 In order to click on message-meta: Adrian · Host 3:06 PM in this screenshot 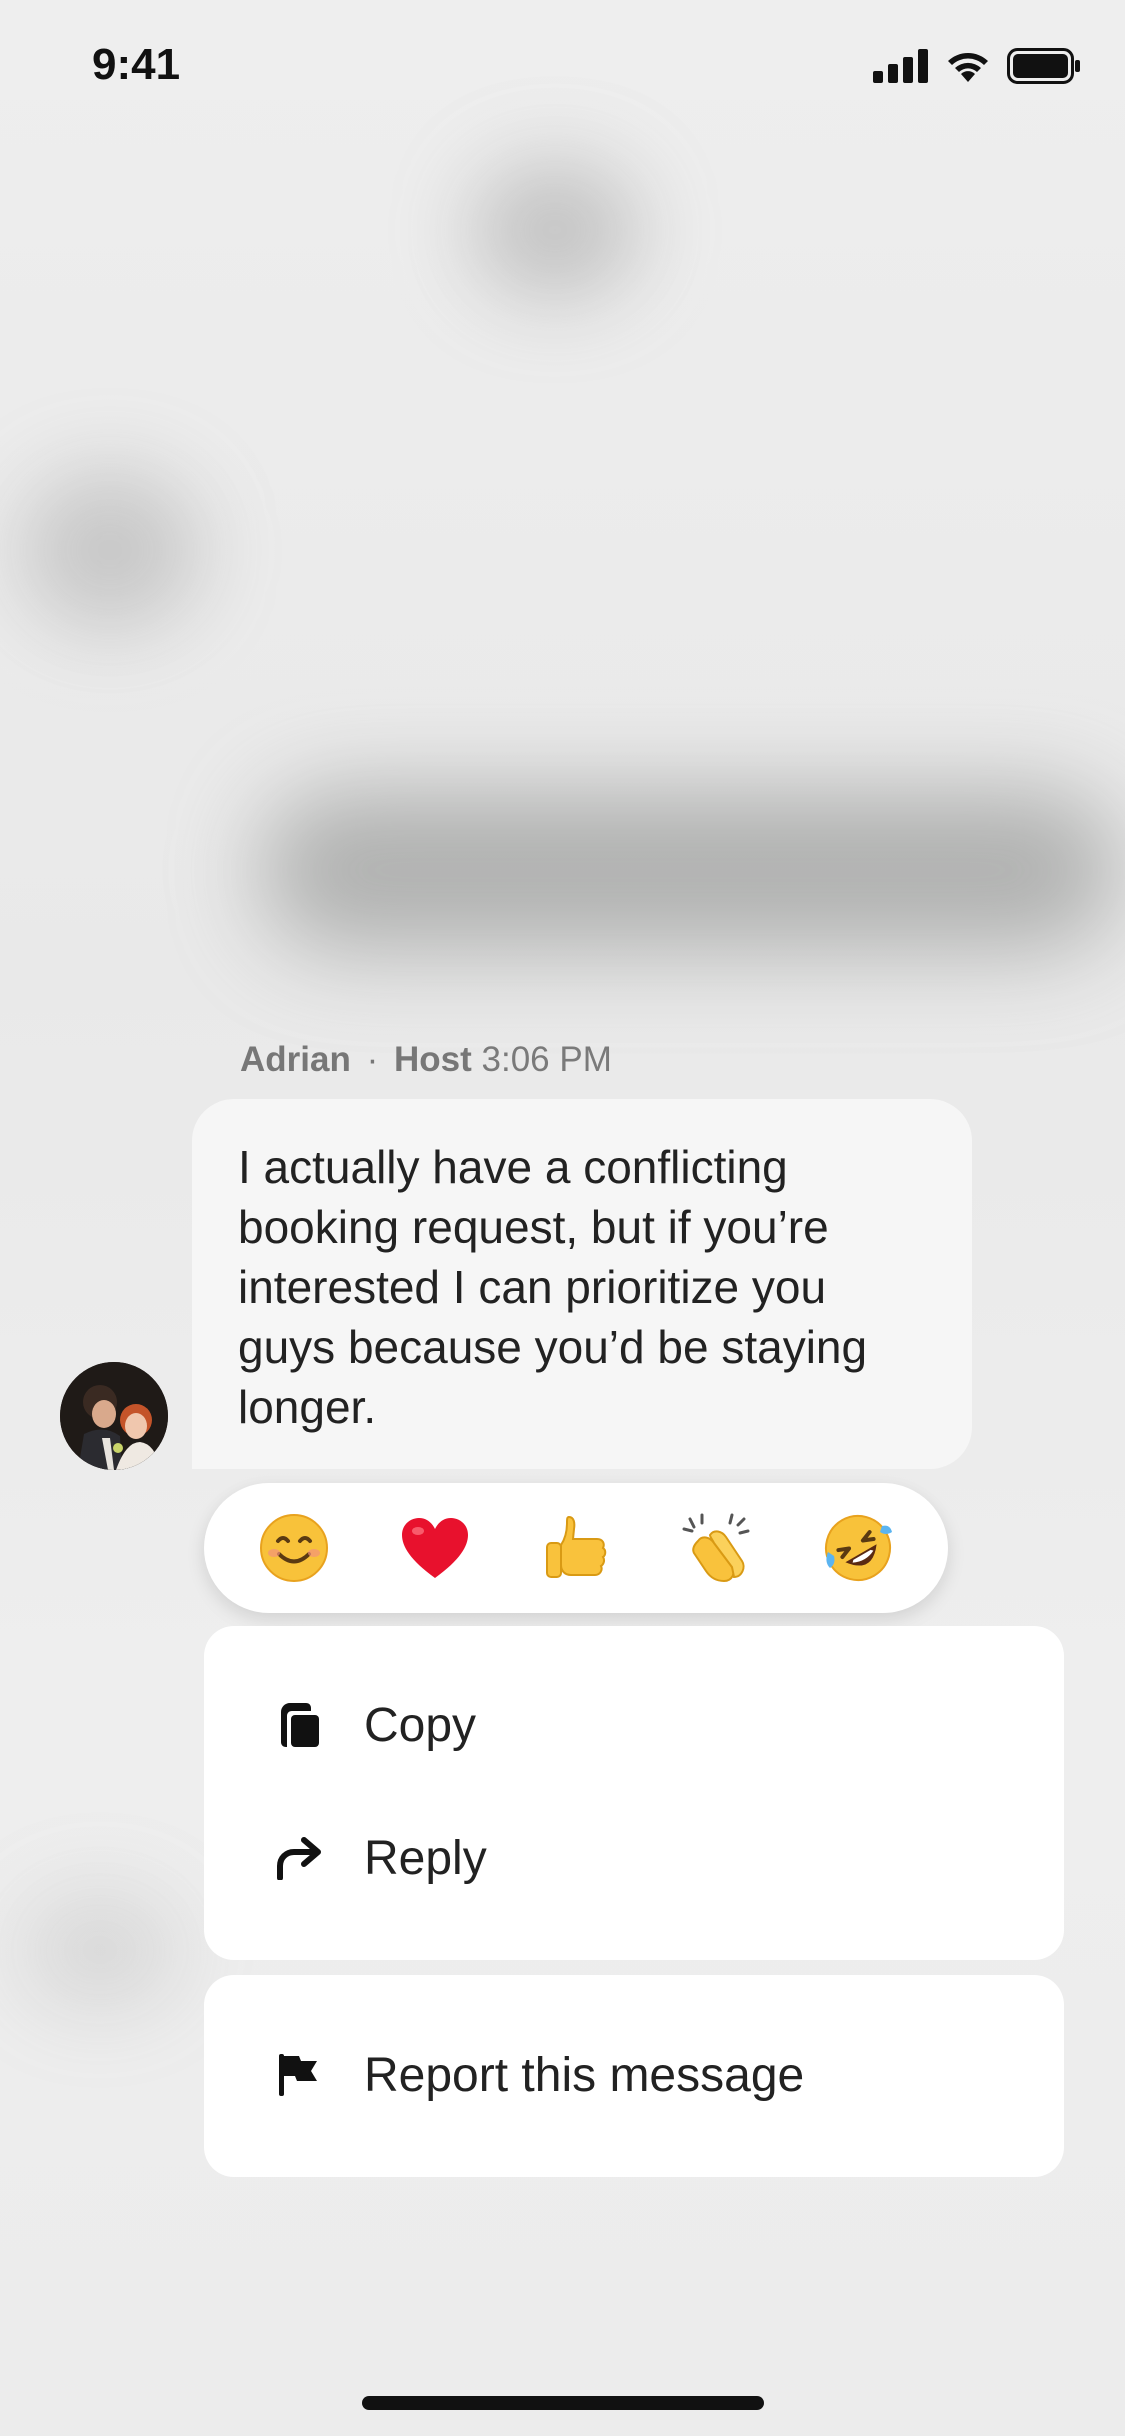, I will do `click(426, 1060)`.